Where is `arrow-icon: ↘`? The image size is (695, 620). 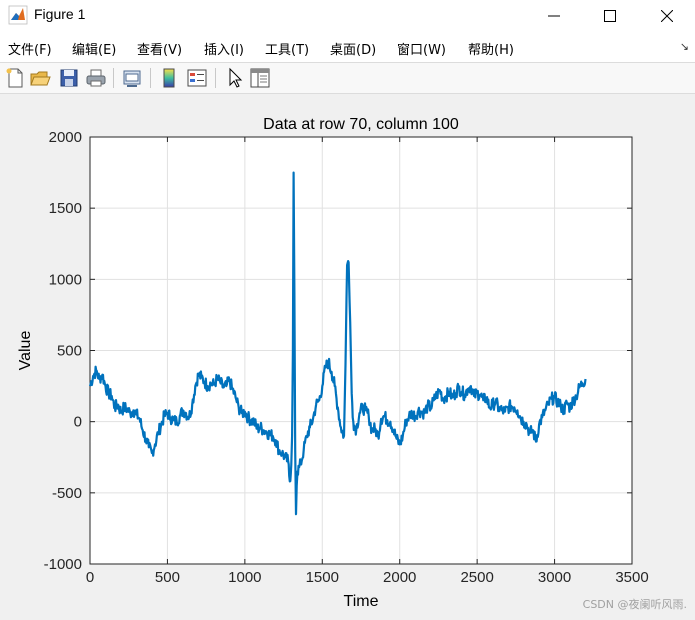
arrow-icon: ↘ is located at coordinates (684, 46).